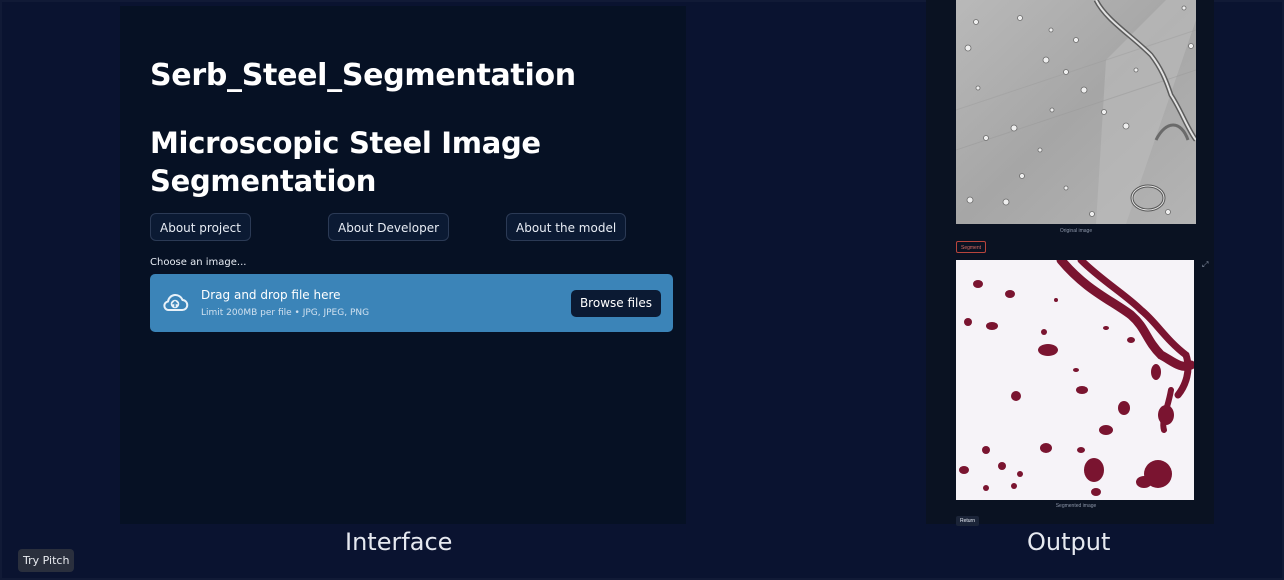 The image size is (1284, 580). I want to click on interface-caption: Interface, so click(399, 542).